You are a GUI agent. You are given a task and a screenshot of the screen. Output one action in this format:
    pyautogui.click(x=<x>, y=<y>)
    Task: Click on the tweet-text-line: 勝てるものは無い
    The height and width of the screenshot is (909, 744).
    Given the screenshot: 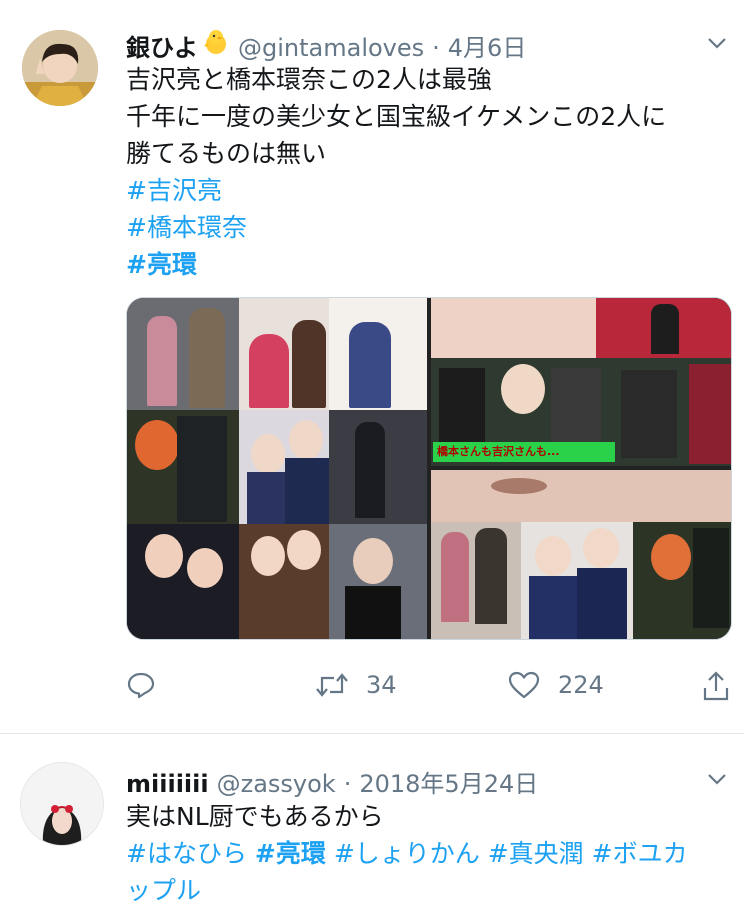 What is the action you would take?
    pyautogui.click(x=226, y=153)
    